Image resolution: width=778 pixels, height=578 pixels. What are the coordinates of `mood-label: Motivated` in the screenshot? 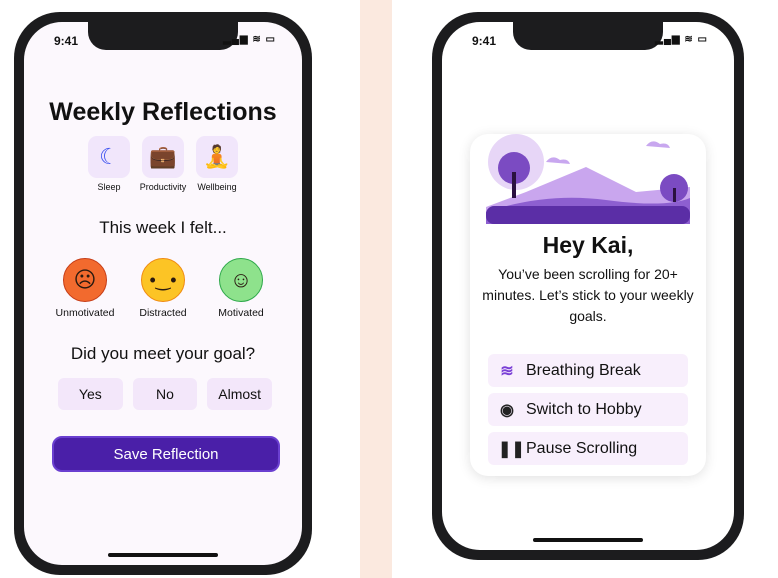 It's located at (241, 313).